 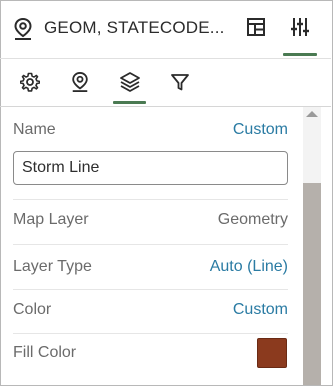 What do you see at coordinates (253, 220) in the screenshot?
I see `map-layer-value: Geometry` at bounding box center [253, 220].